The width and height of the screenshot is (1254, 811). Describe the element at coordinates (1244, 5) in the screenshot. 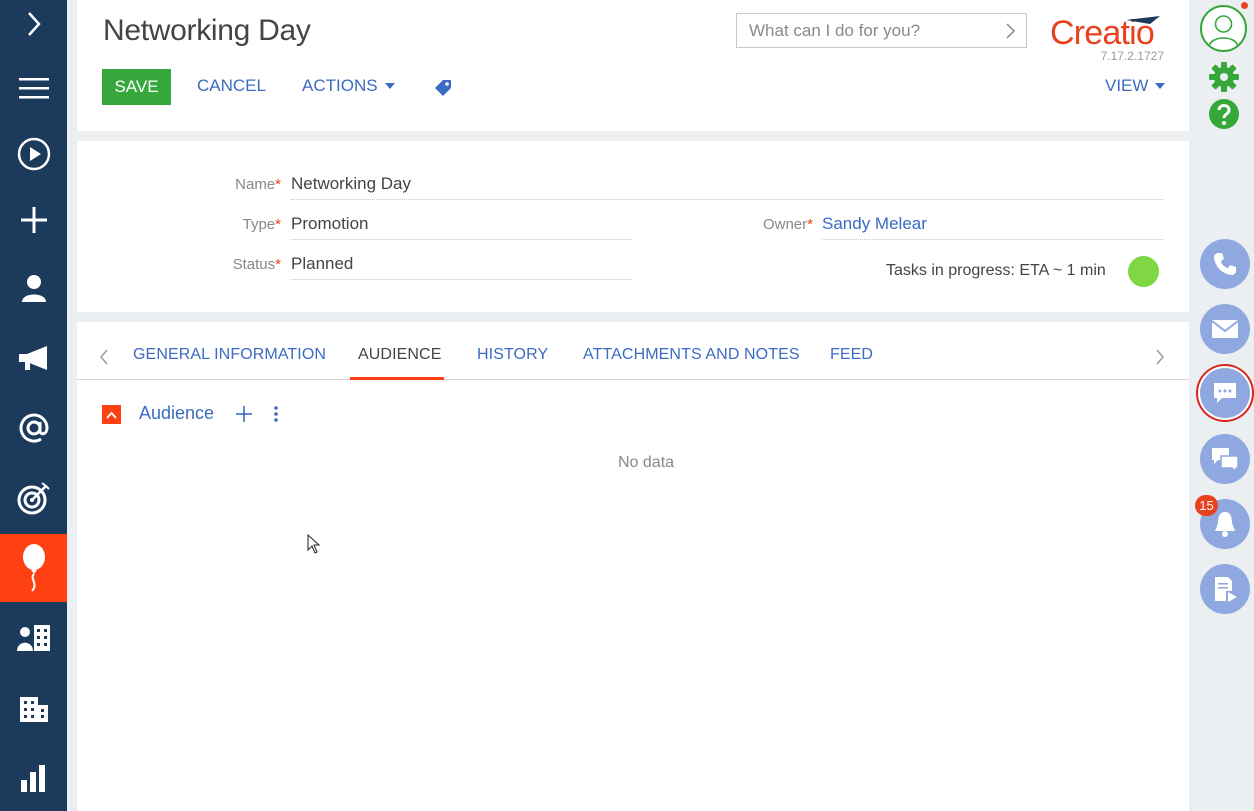

I see `notification-dot` at that location.